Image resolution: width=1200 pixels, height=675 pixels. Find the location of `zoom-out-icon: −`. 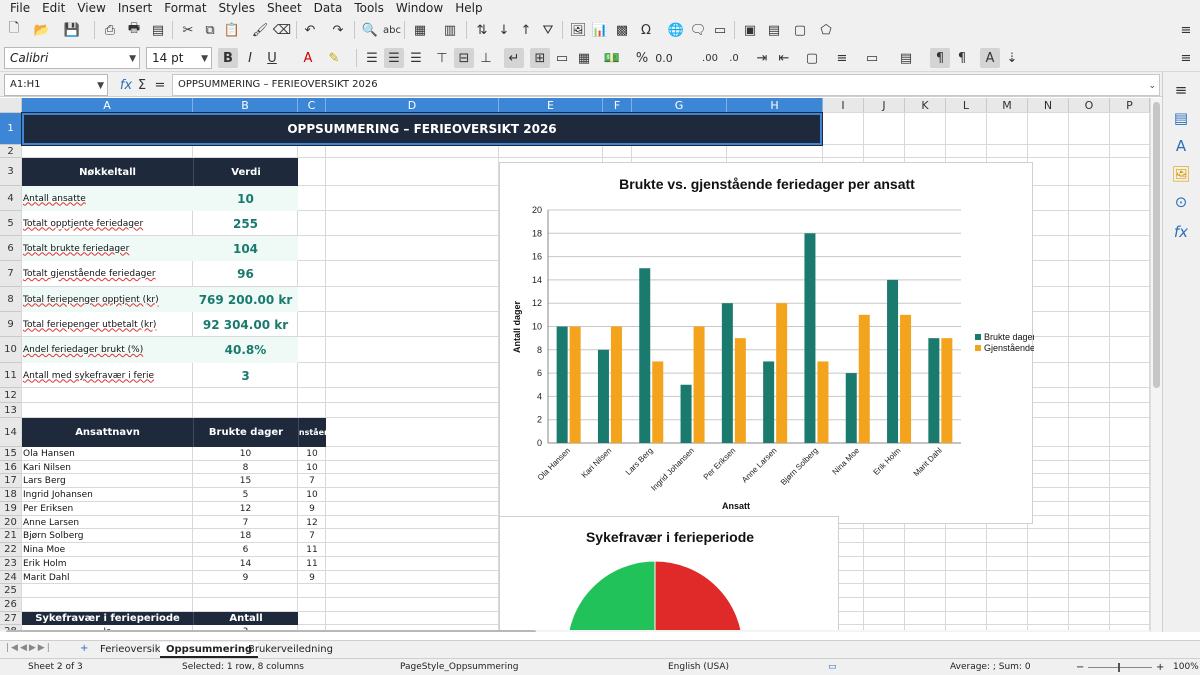

zoom-out-icon: − is located at coordinates (1080, 667).